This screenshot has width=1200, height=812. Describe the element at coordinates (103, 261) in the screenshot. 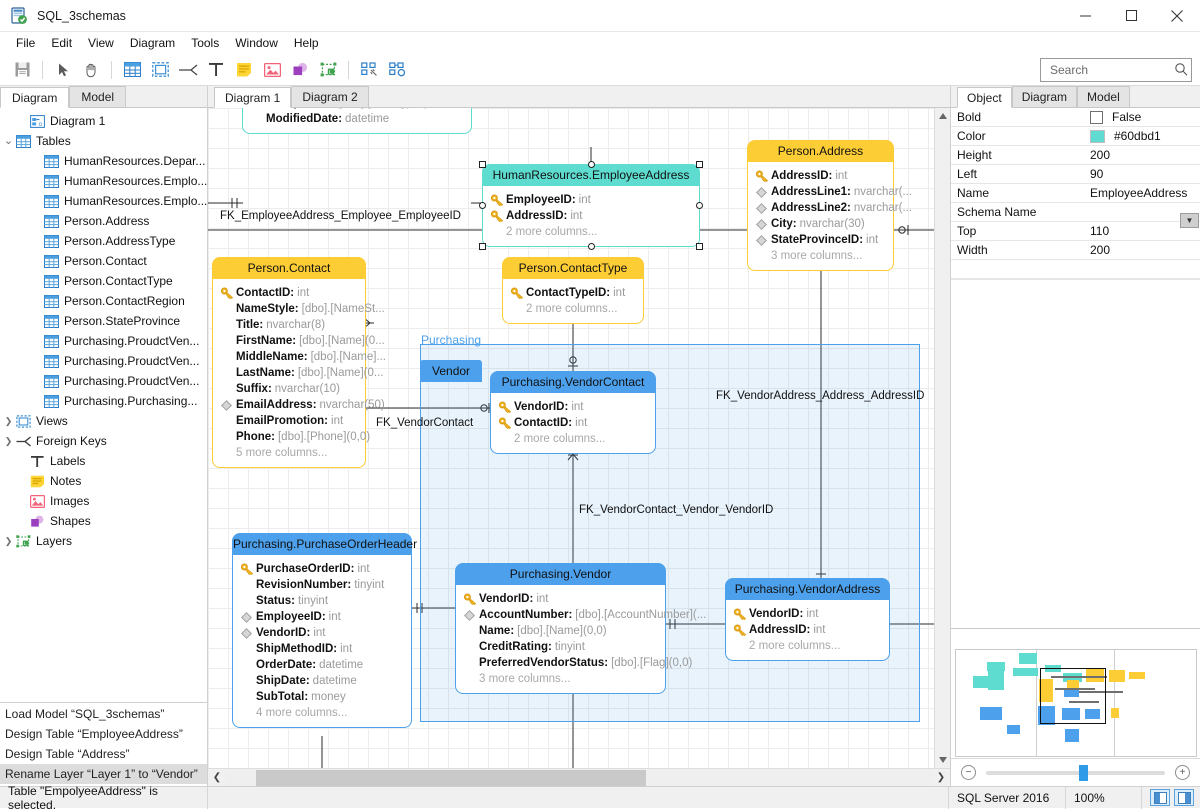

I see `tree-item-person-contact: Person.Contact` at that location.